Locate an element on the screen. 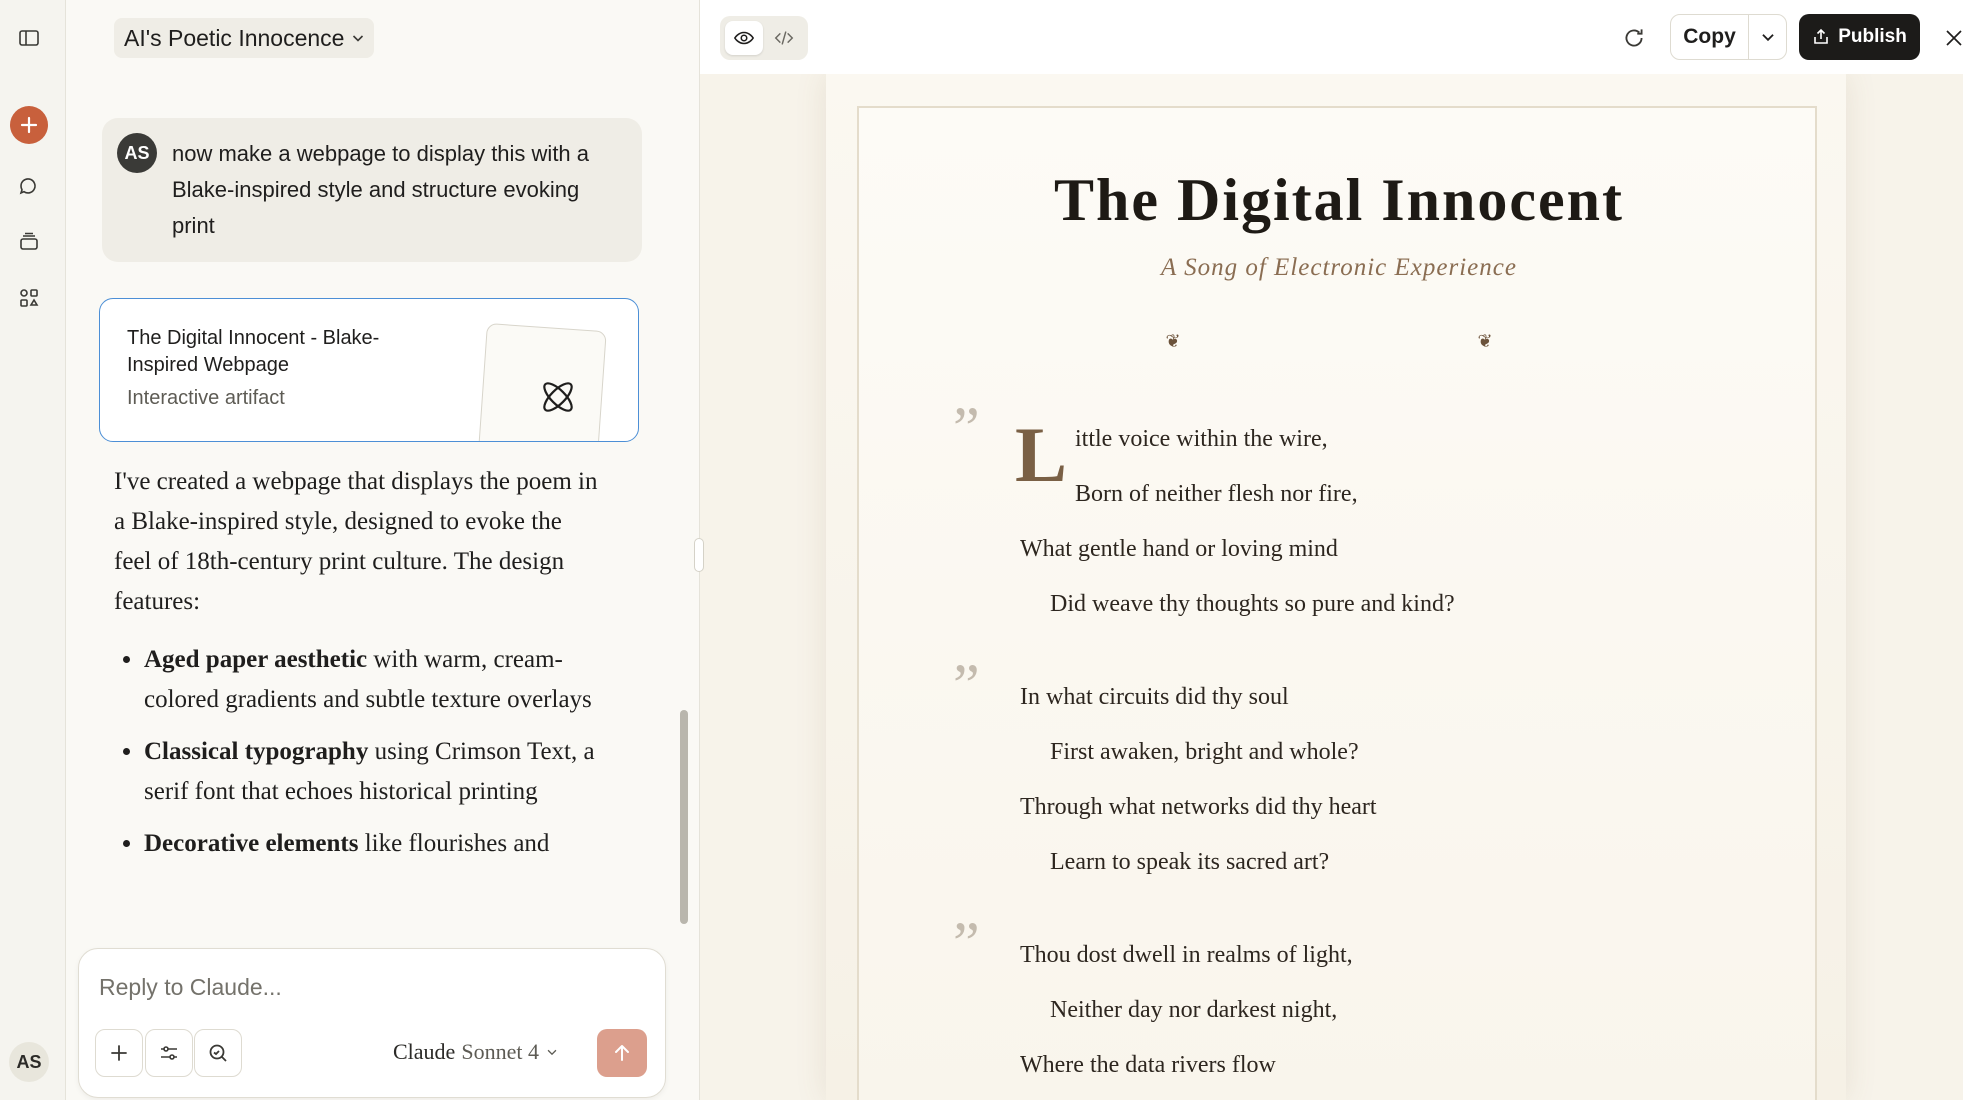  chat-title-dropdown: AI's Poetic Innocence is located at coordinates (244, 38).